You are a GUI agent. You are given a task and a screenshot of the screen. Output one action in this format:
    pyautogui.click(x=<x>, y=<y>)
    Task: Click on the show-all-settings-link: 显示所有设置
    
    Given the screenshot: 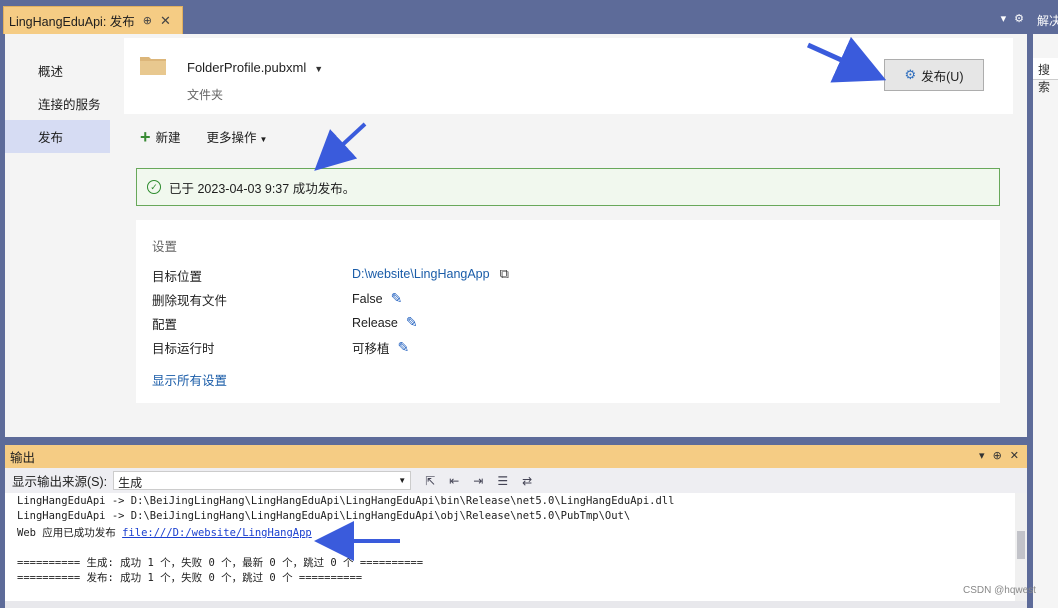 What is the action you would take?
    pyautogui.click(x=189, y=379)
    